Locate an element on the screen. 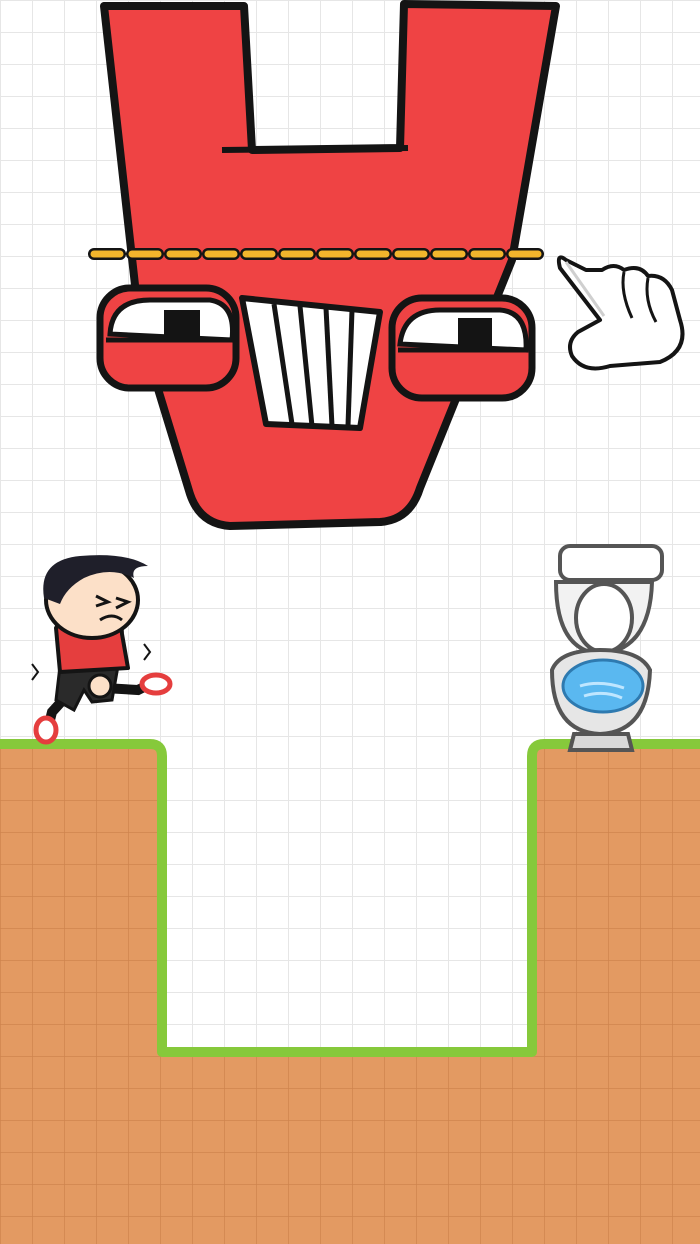 The image size is (700, 1244). boy-character is located at coordinates (102, 650).